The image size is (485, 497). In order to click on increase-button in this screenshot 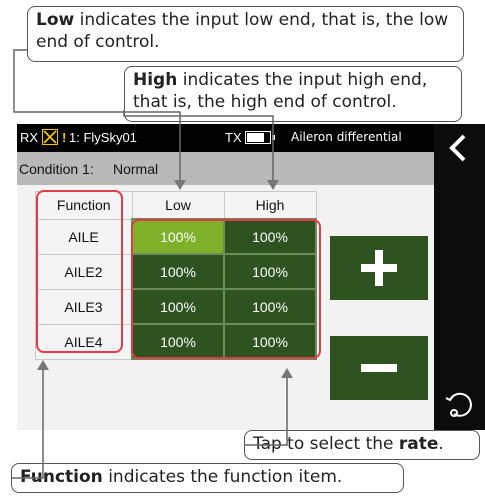, I will do `click(379, 268)`.